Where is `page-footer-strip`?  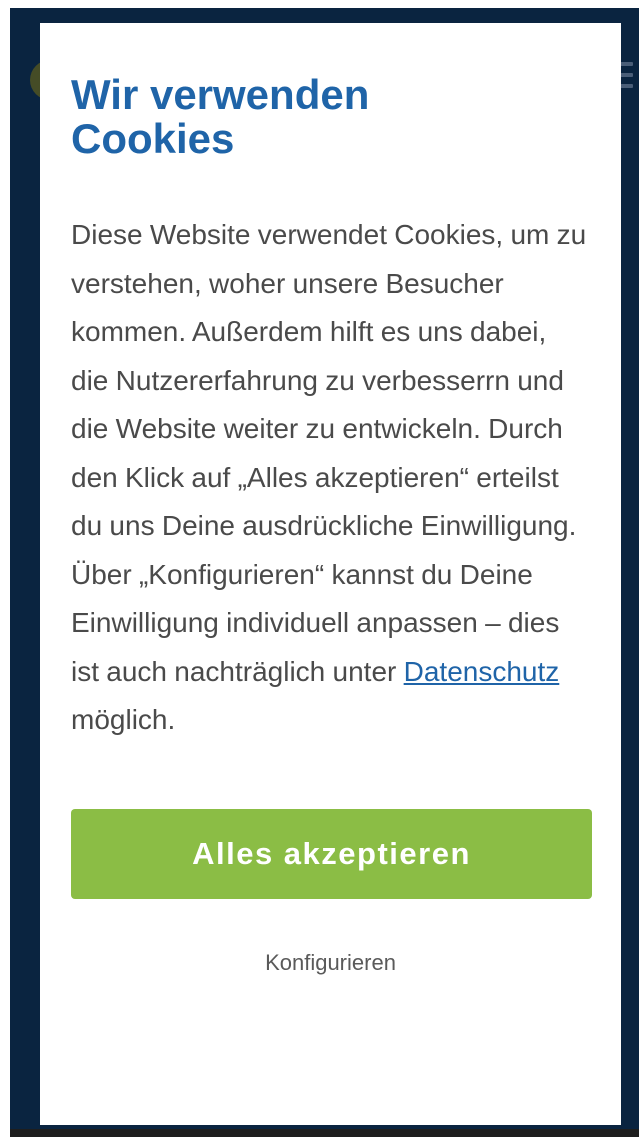 page-footer-strip is located at coordinates (324, 1133).